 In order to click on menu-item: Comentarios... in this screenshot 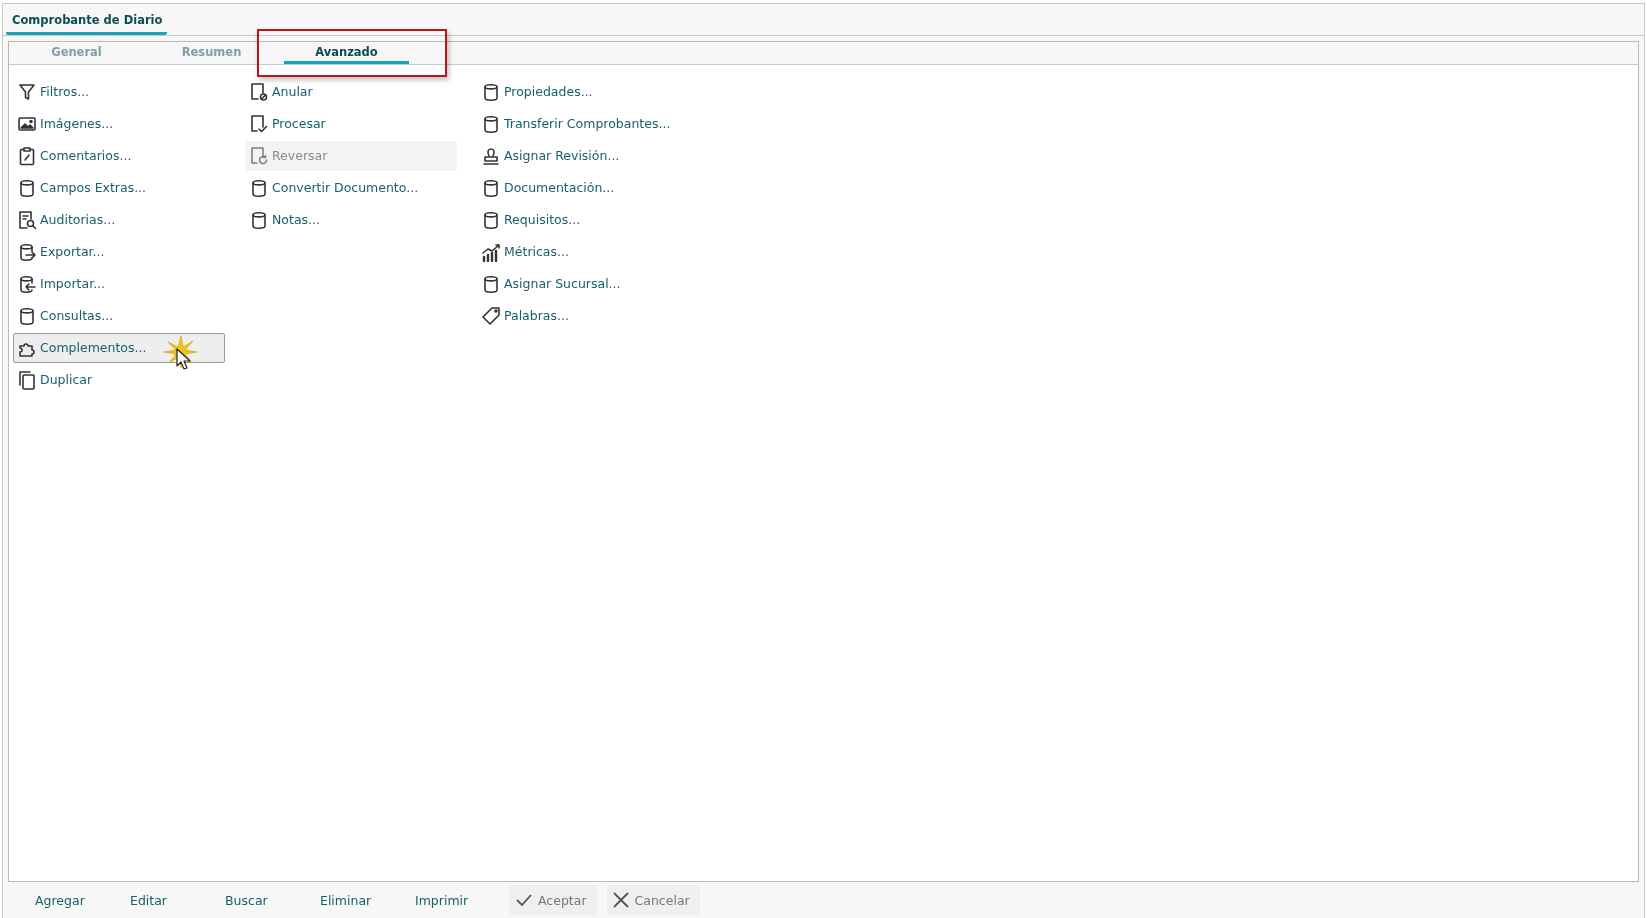, I will do `click(119, 155)`.